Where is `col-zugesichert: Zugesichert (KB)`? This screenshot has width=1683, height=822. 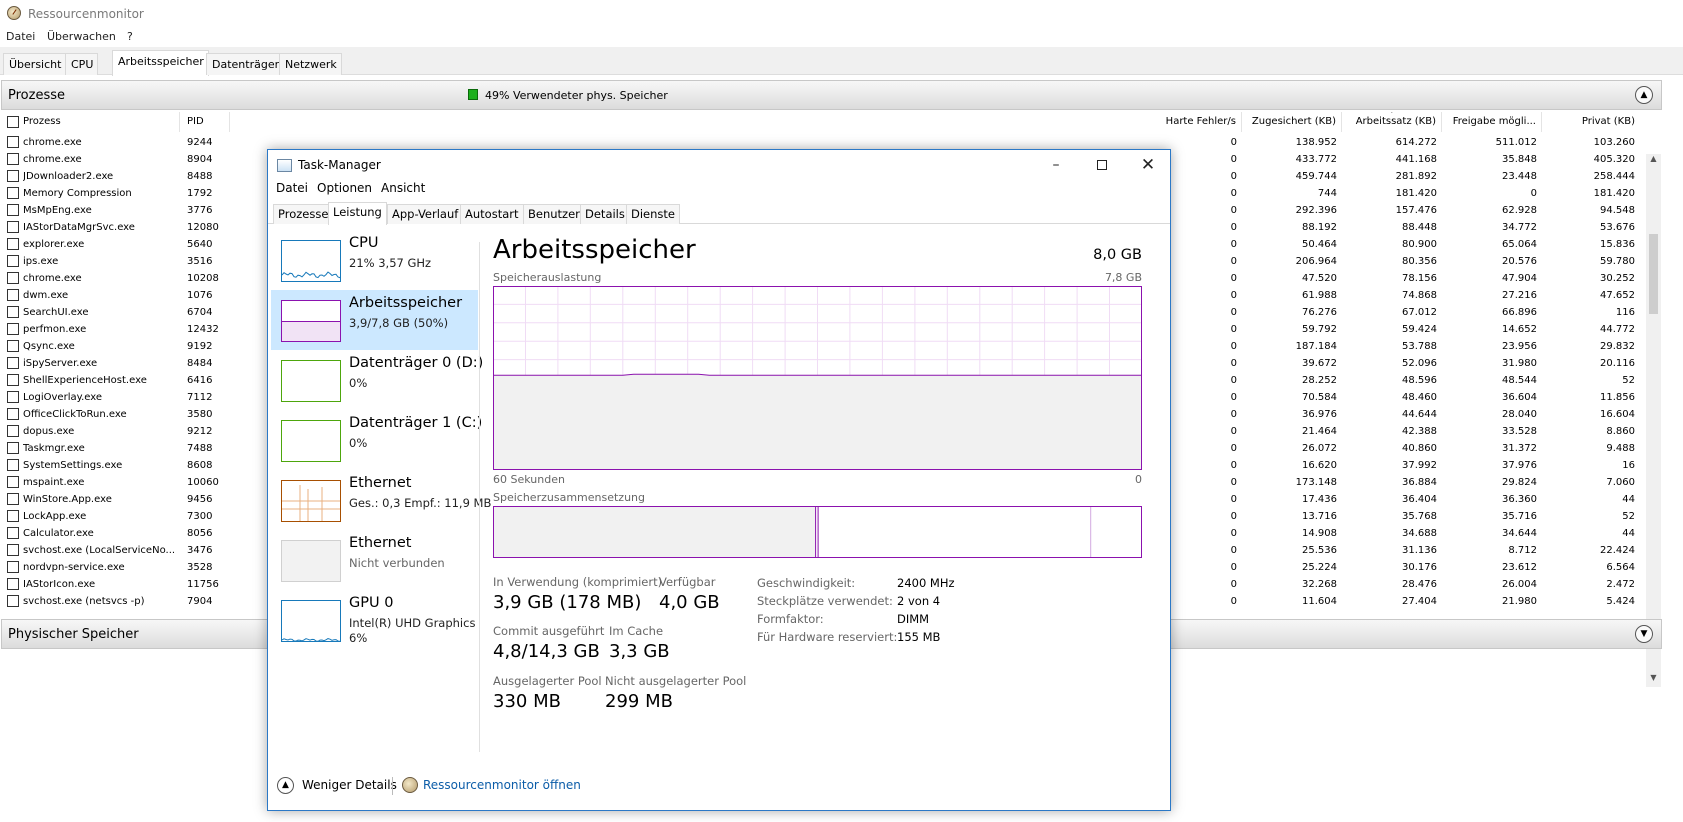 col-zugesichert: Zugesichert (KB) is located at coordinates (1292, 122).